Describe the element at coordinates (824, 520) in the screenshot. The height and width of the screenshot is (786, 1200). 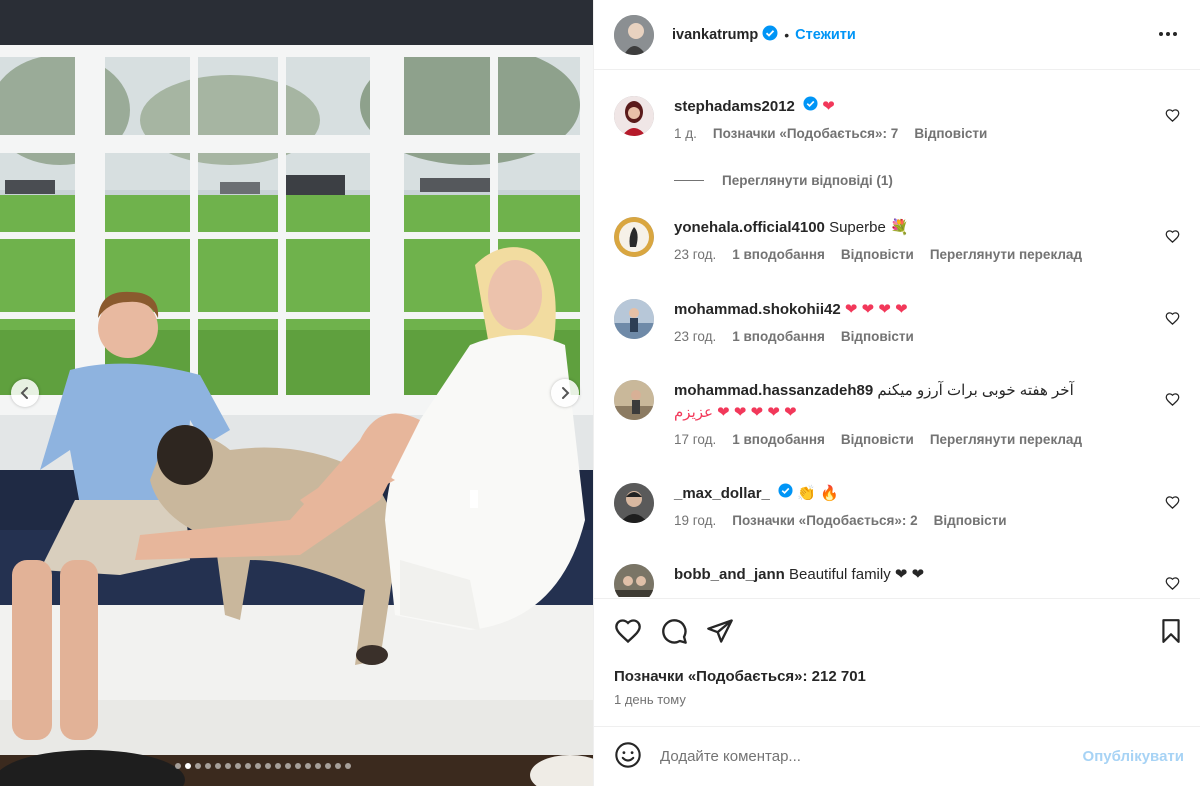
I see `comment-likes: Позначки «Подобається»: 2` at that location.